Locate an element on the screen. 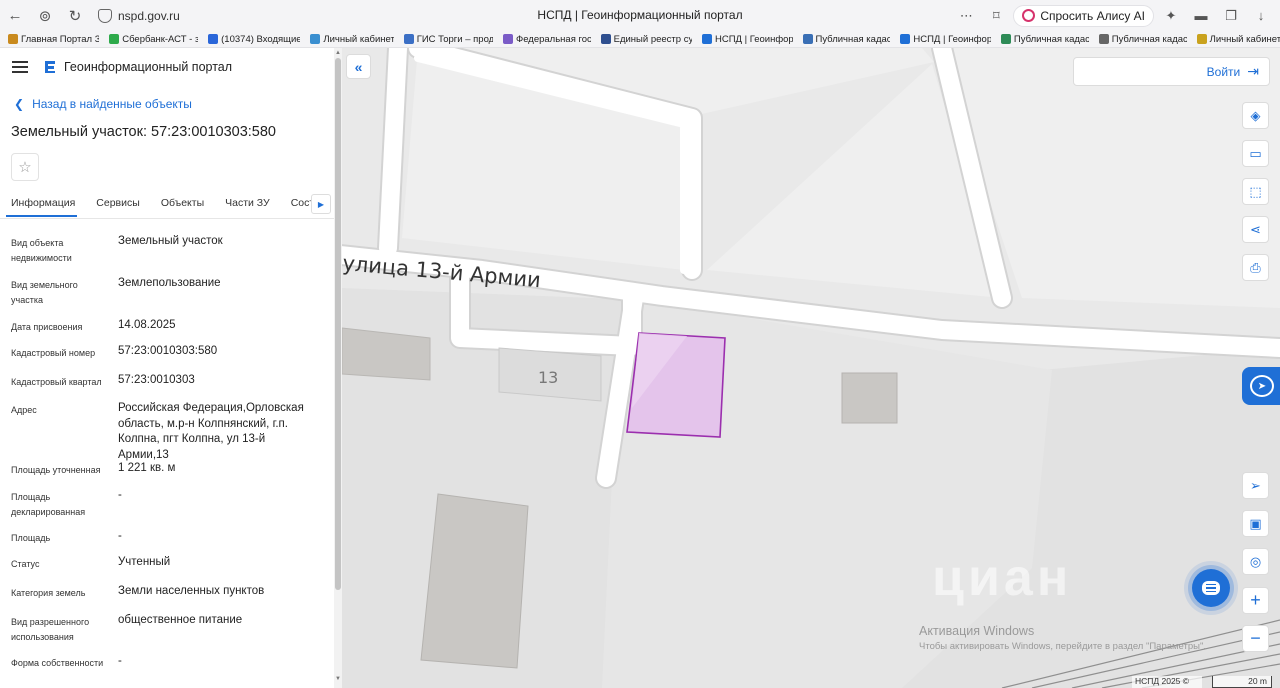 Image resolution: width=1280 pixels, height=688 pixels. reload-icon: ↻ is located at coordinates (75, 16).